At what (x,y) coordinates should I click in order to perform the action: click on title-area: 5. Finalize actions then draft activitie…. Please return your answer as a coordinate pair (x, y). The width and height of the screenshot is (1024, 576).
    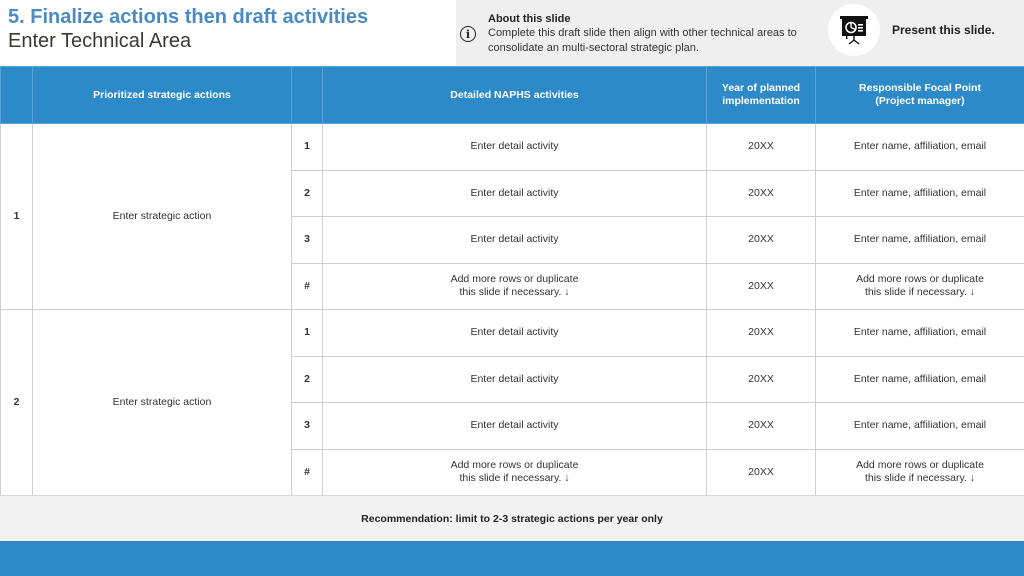
    Looking at the image, I should click on (228, 33).